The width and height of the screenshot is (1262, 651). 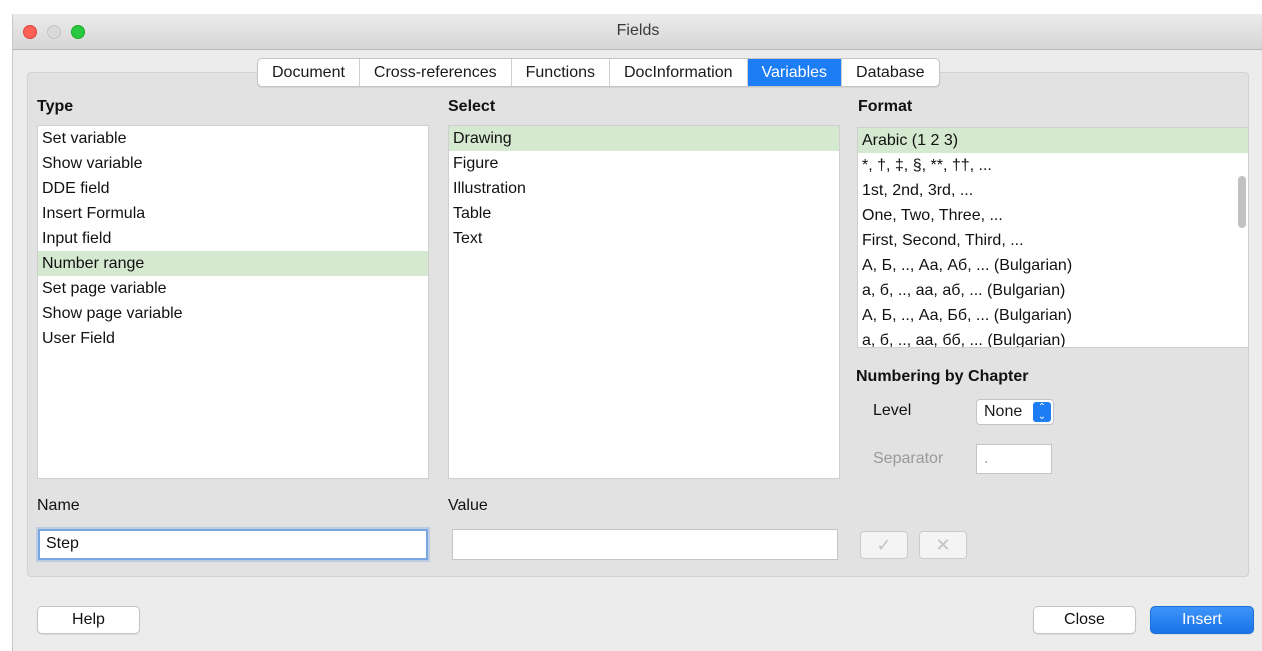 I want to click on tab-document: Document, so click(x=309, y=72).